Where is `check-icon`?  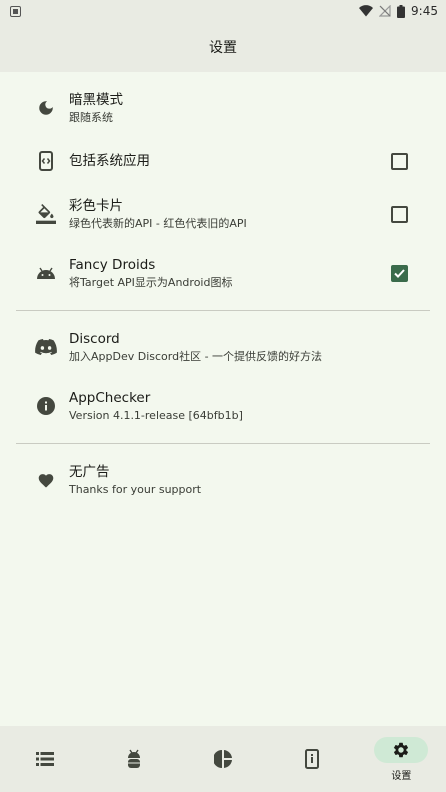
check-icon is located at coordinates (399, 273).